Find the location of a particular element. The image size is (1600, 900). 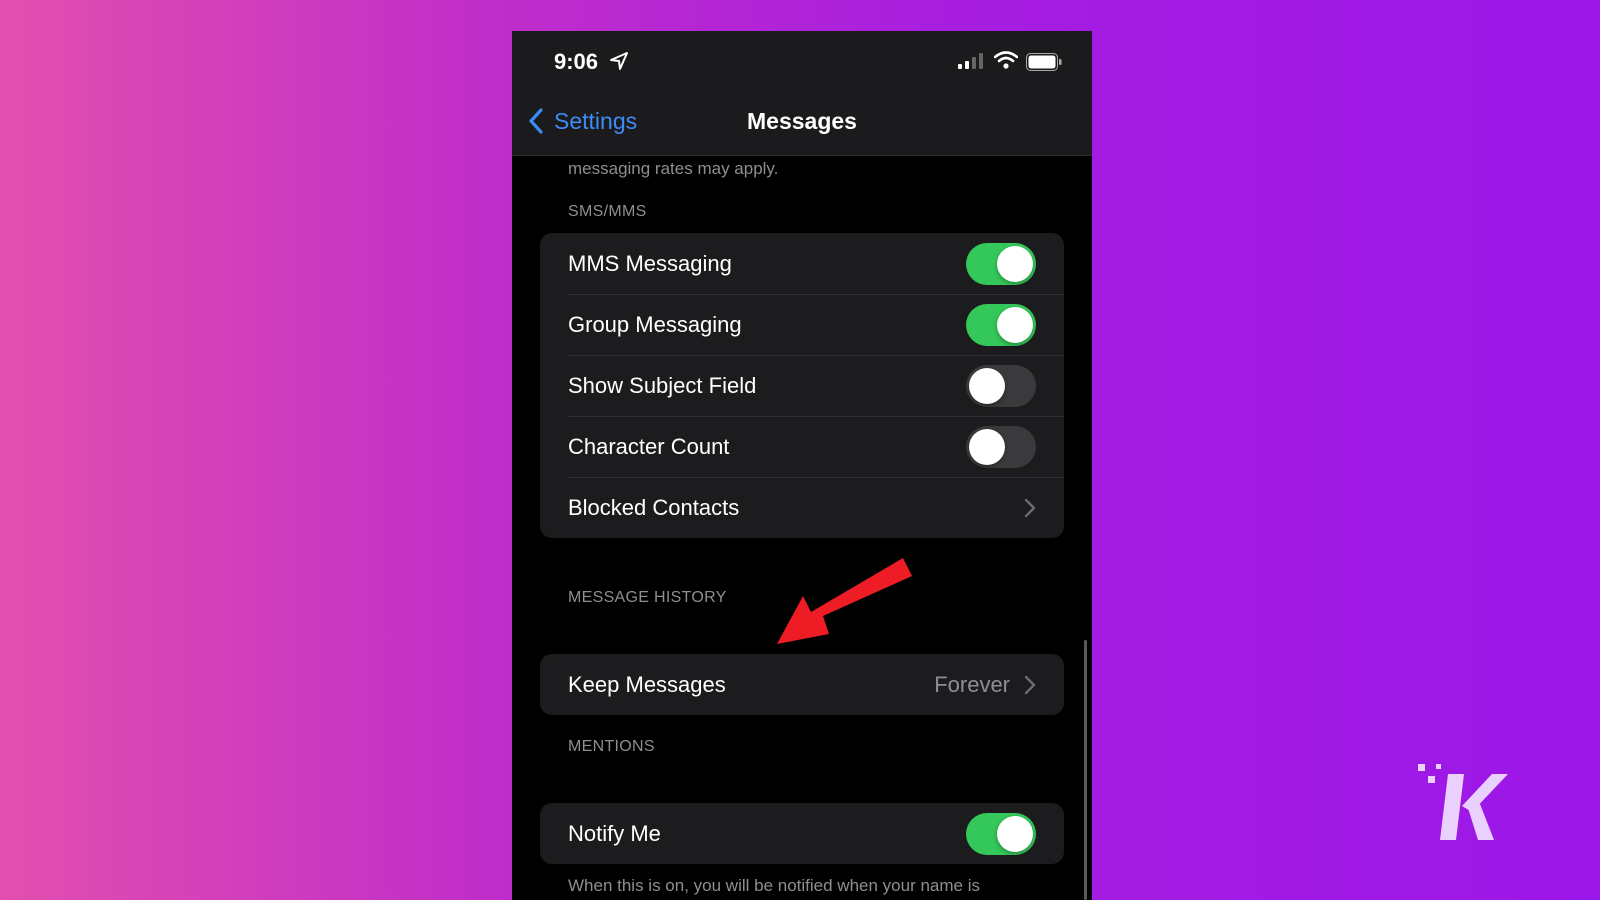

row-notify-me: Notify Me is located at coordinates (802, 833).